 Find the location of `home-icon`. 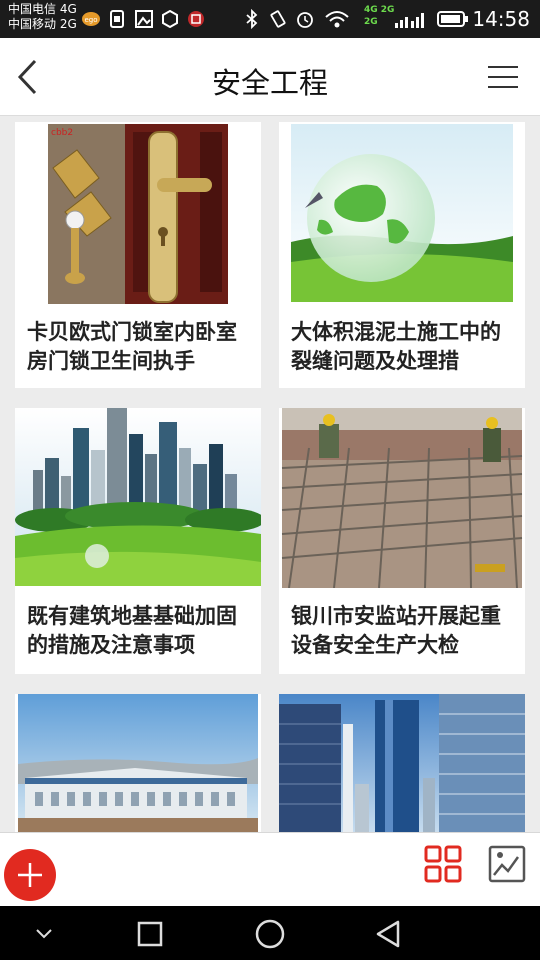

home-icon is located at coordinates (270, 934).